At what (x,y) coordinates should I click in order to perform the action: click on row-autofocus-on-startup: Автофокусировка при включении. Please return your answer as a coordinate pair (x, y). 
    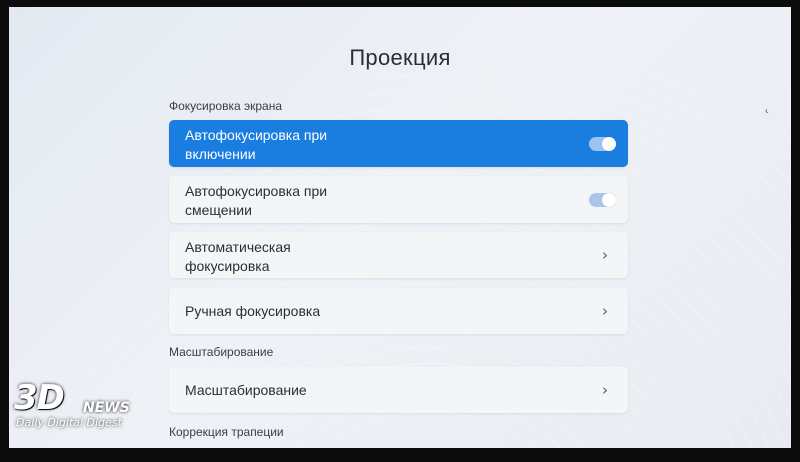
    Looking at the image, I should click on (398, 143).